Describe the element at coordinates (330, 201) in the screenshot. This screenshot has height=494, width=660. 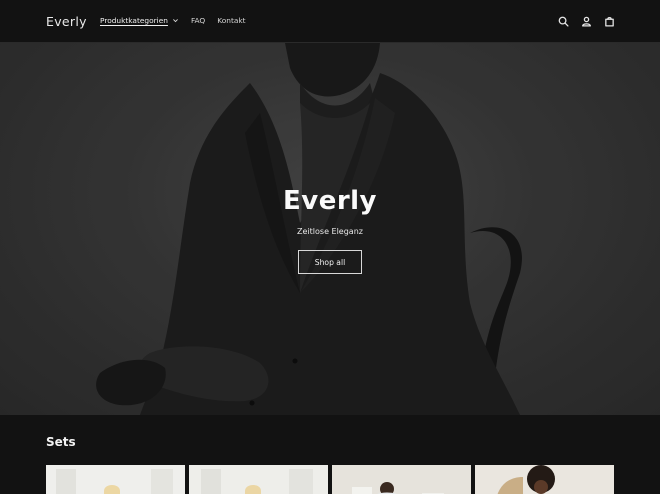
I see `hero-title: Everly` at that location.